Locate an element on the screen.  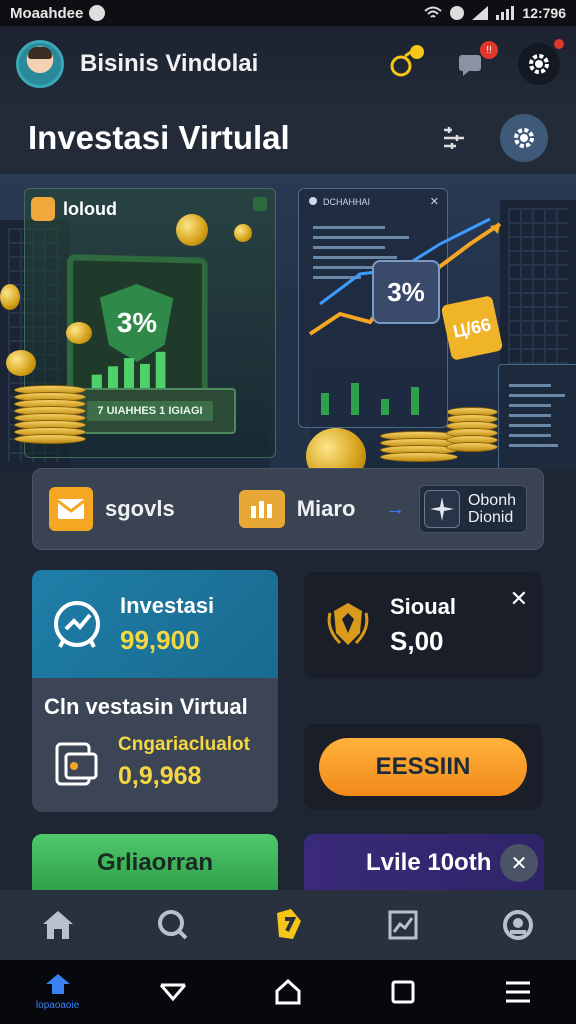
chevron-down-icon is located at coordinates (172, 992).